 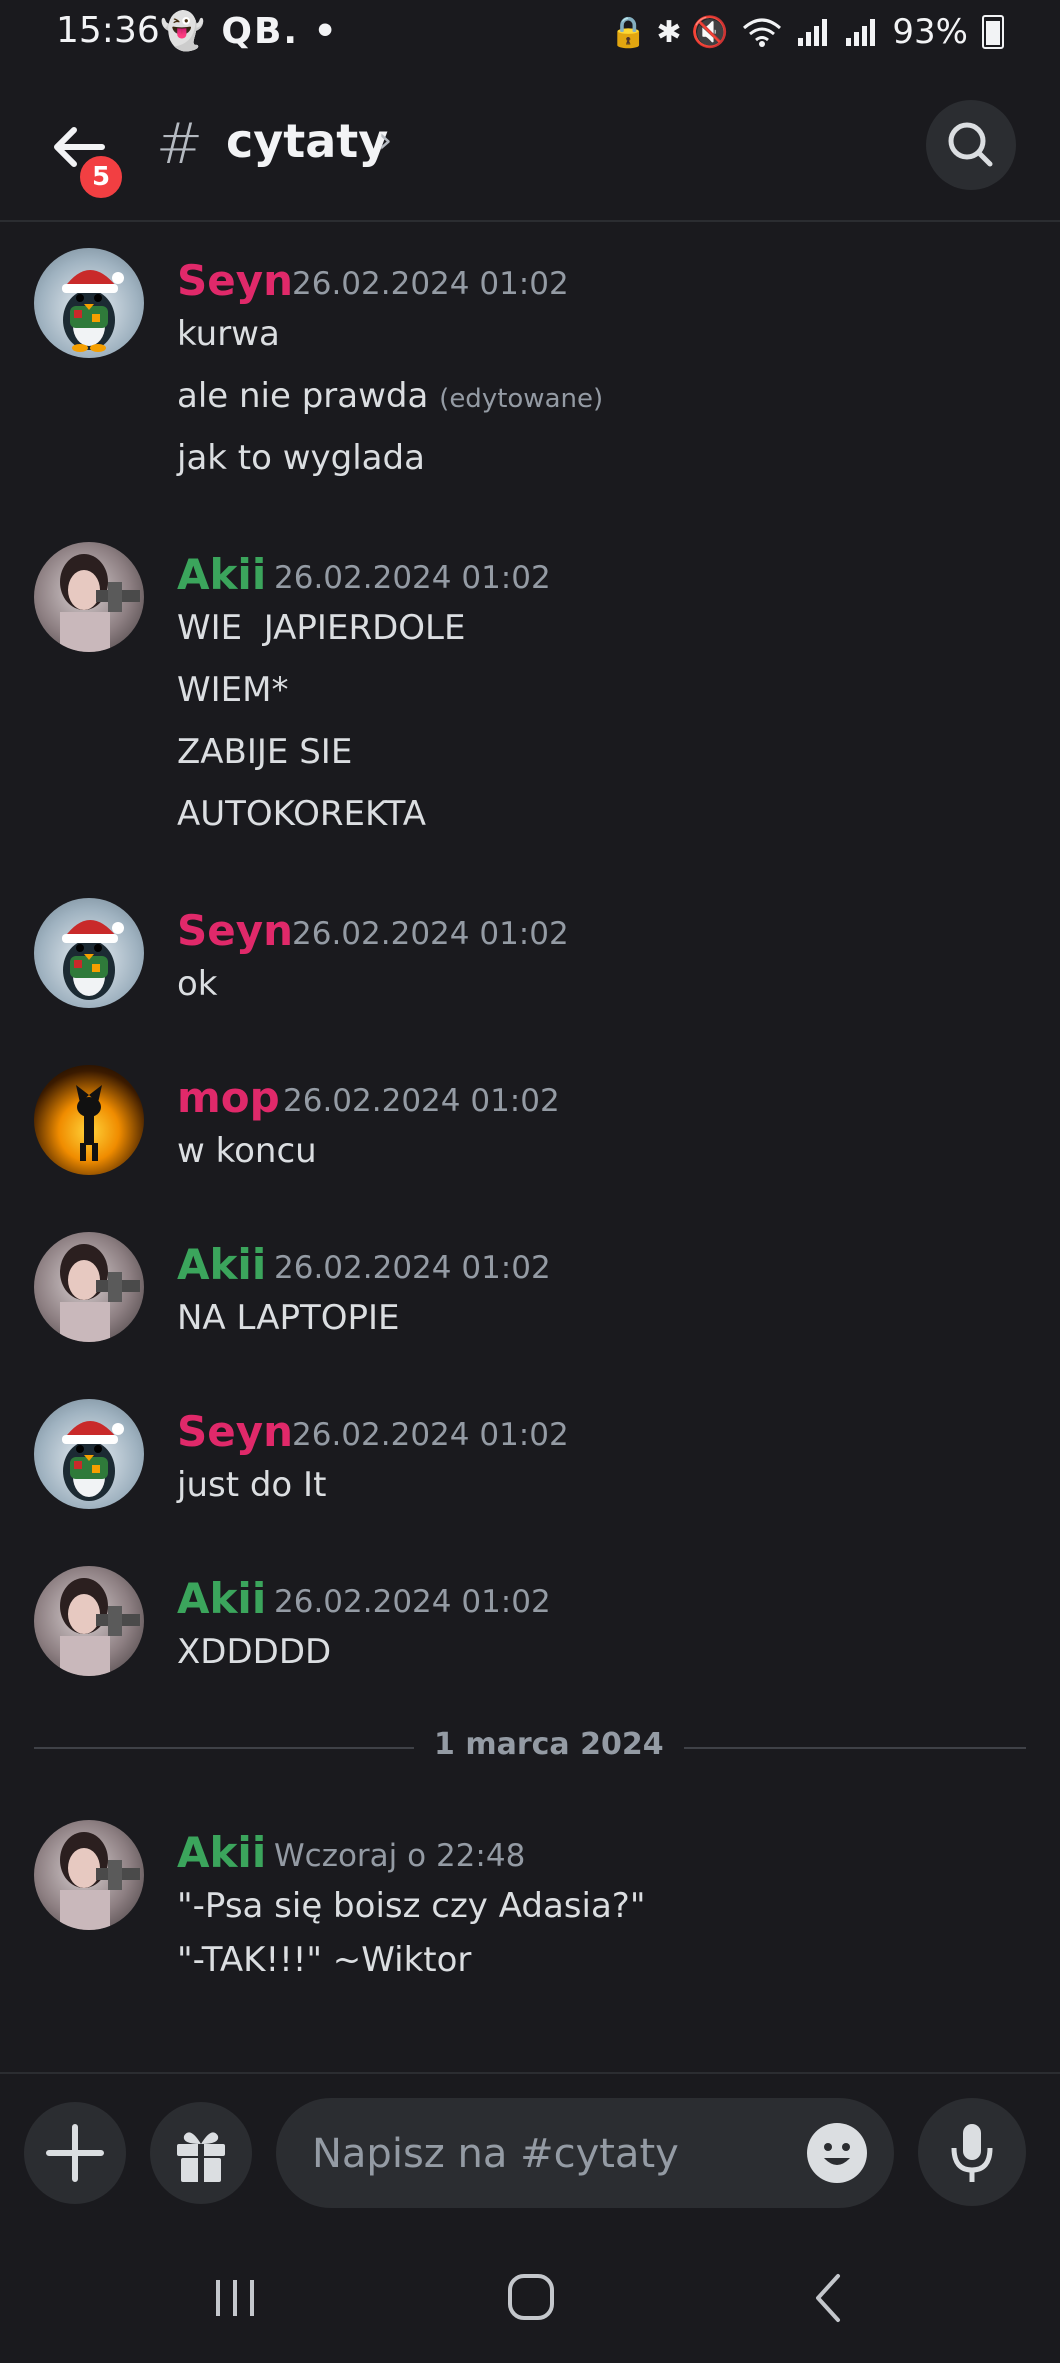 I want to click on system-icons: 🔒 ✱ 🔇, so click(x=669, y=32).